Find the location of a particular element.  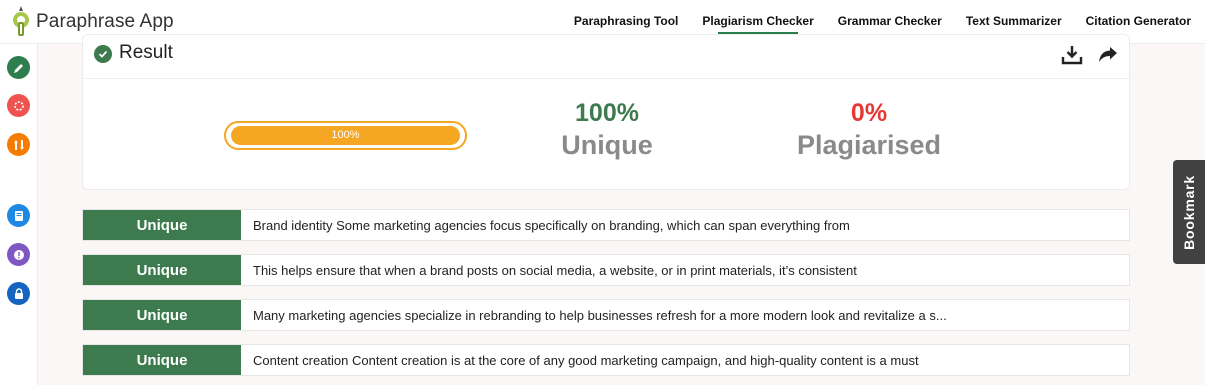

check-circle-icon is located at coordinates (103, 54).